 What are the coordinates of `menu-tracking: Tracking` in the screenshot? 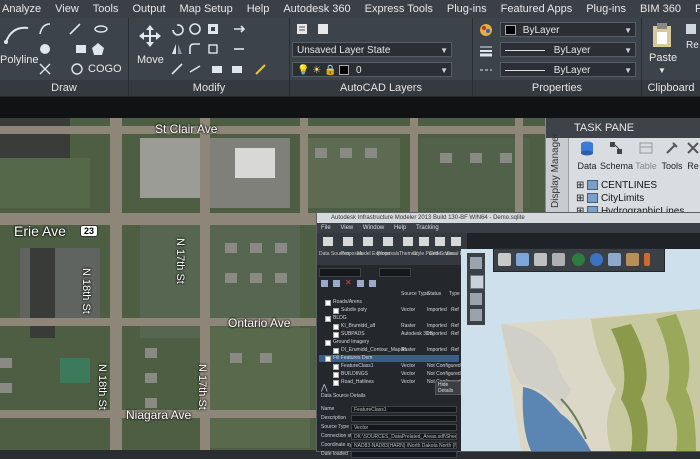 It's located at (427, 228).